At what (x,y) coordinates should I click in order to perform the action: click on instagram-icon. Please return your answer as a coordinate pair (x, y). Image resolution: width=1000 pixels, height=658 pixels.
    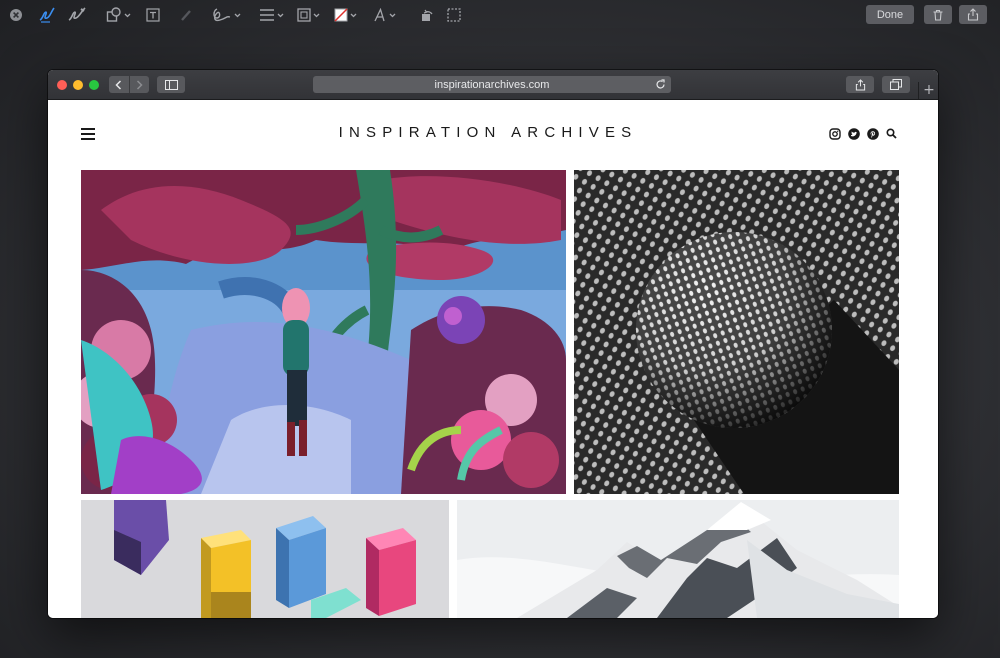
    Looking at the image, I should click on (834, 133).